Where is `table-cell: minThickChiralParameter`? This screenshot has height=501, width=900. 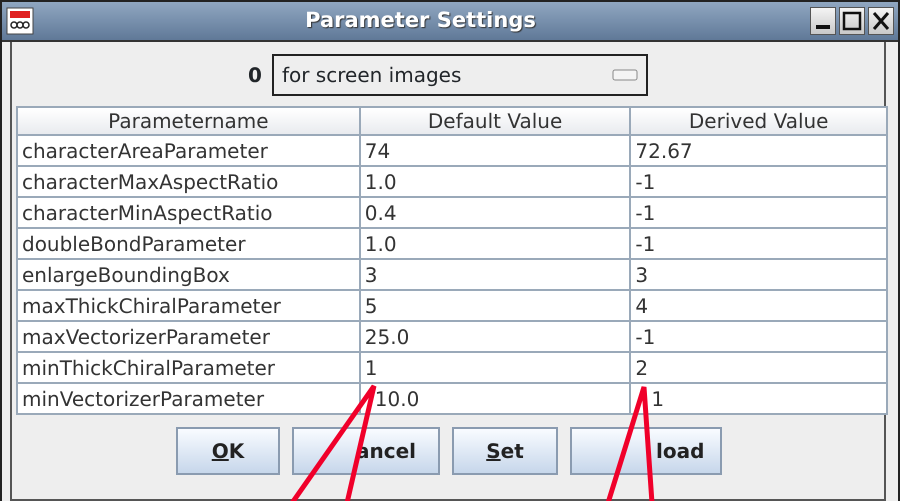
table-cell: minThickChiralParameter is located at coordinates (188, 367).